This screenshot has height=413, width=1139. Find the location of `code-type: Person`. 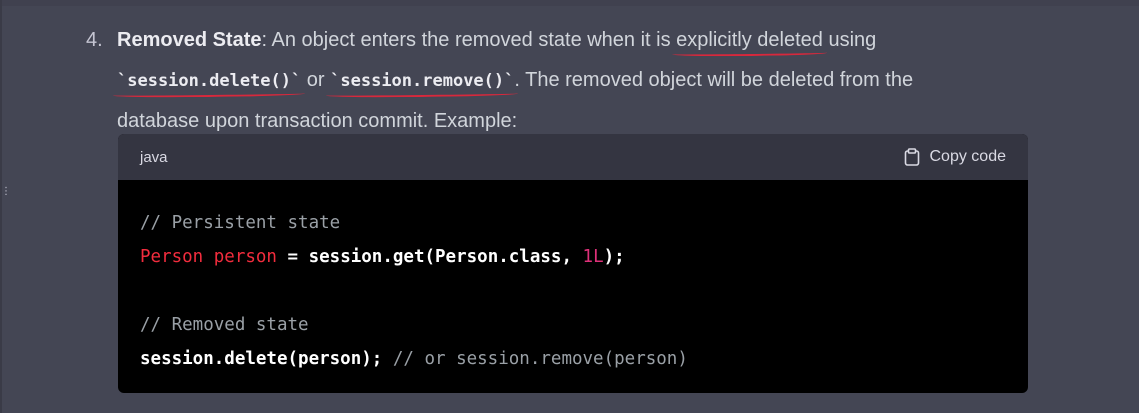

code-type: Person is located at coordinates (172, 257).